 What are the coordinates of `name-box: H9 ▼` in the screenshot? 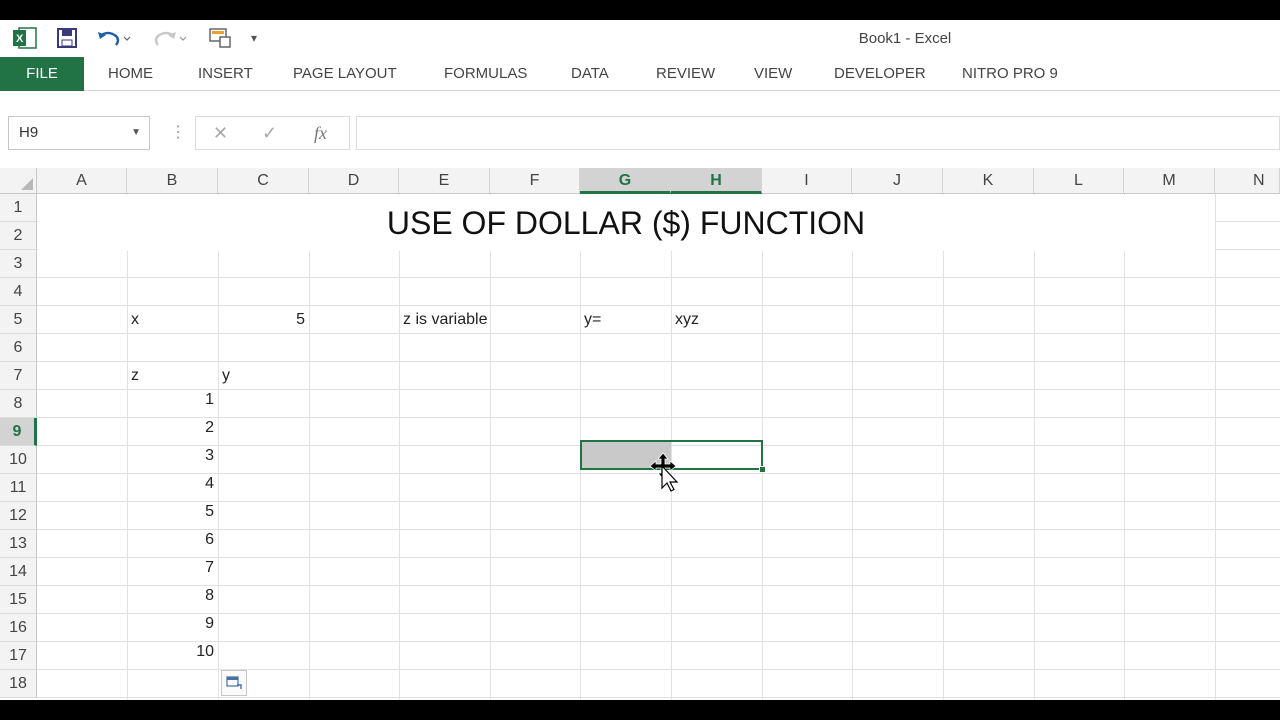 It's located at (79, 133).